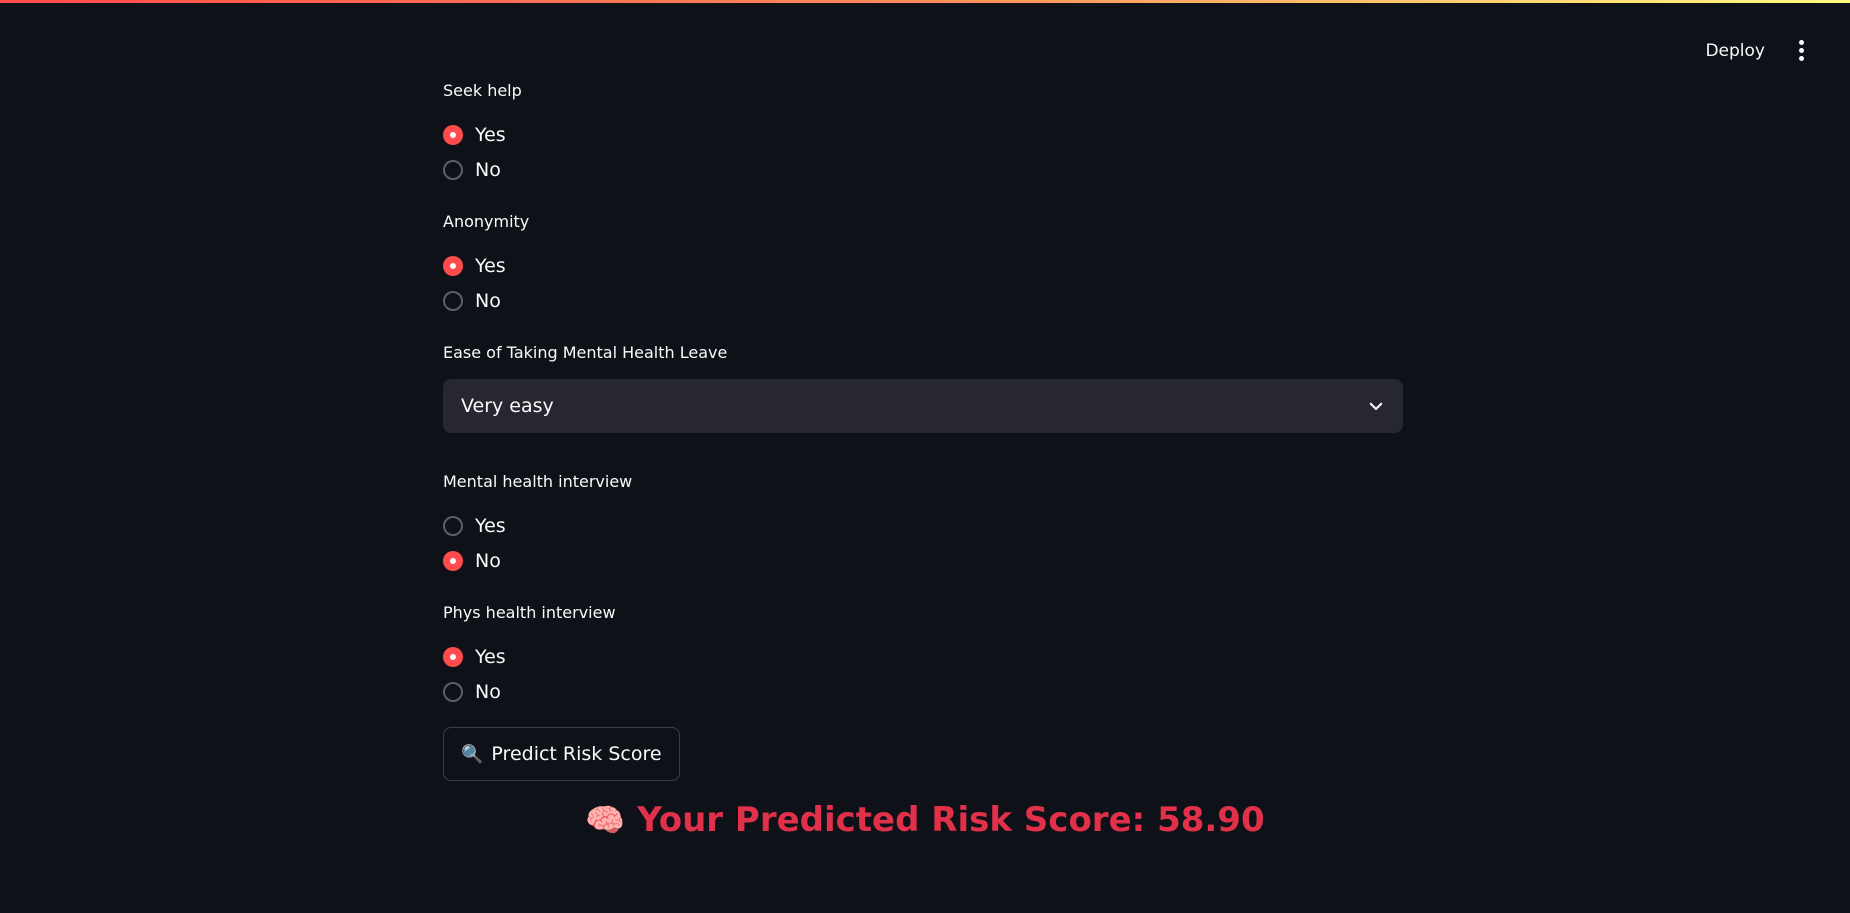 The width and height of the screenshot is (1850, 913). I want to click on search-icon: 🔍, so click(472, 754).